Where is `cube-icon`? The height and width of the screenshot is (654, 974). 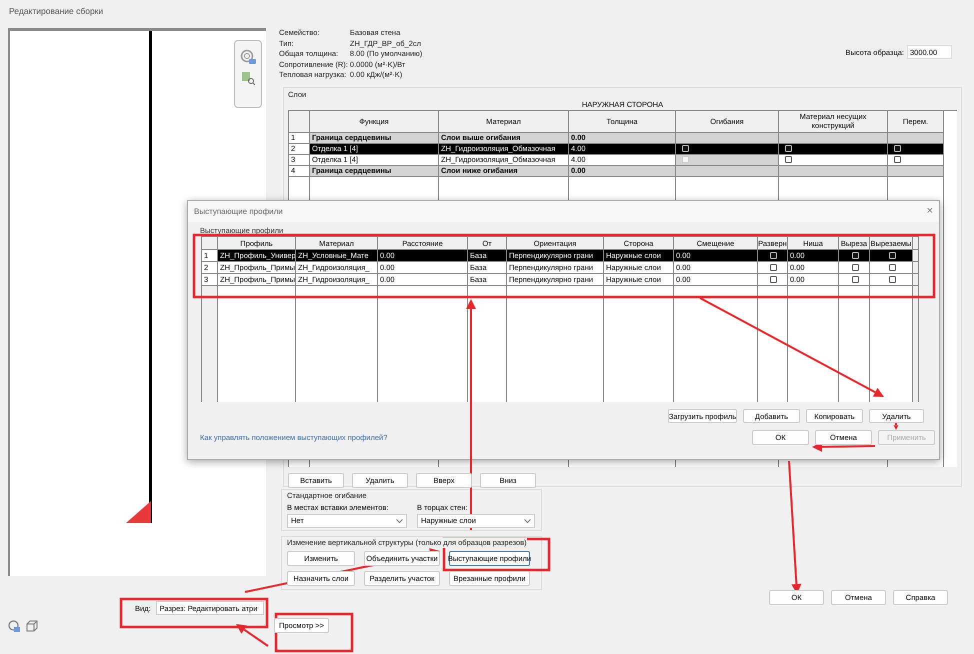 cube-icon is located at coordinates (32, 626).